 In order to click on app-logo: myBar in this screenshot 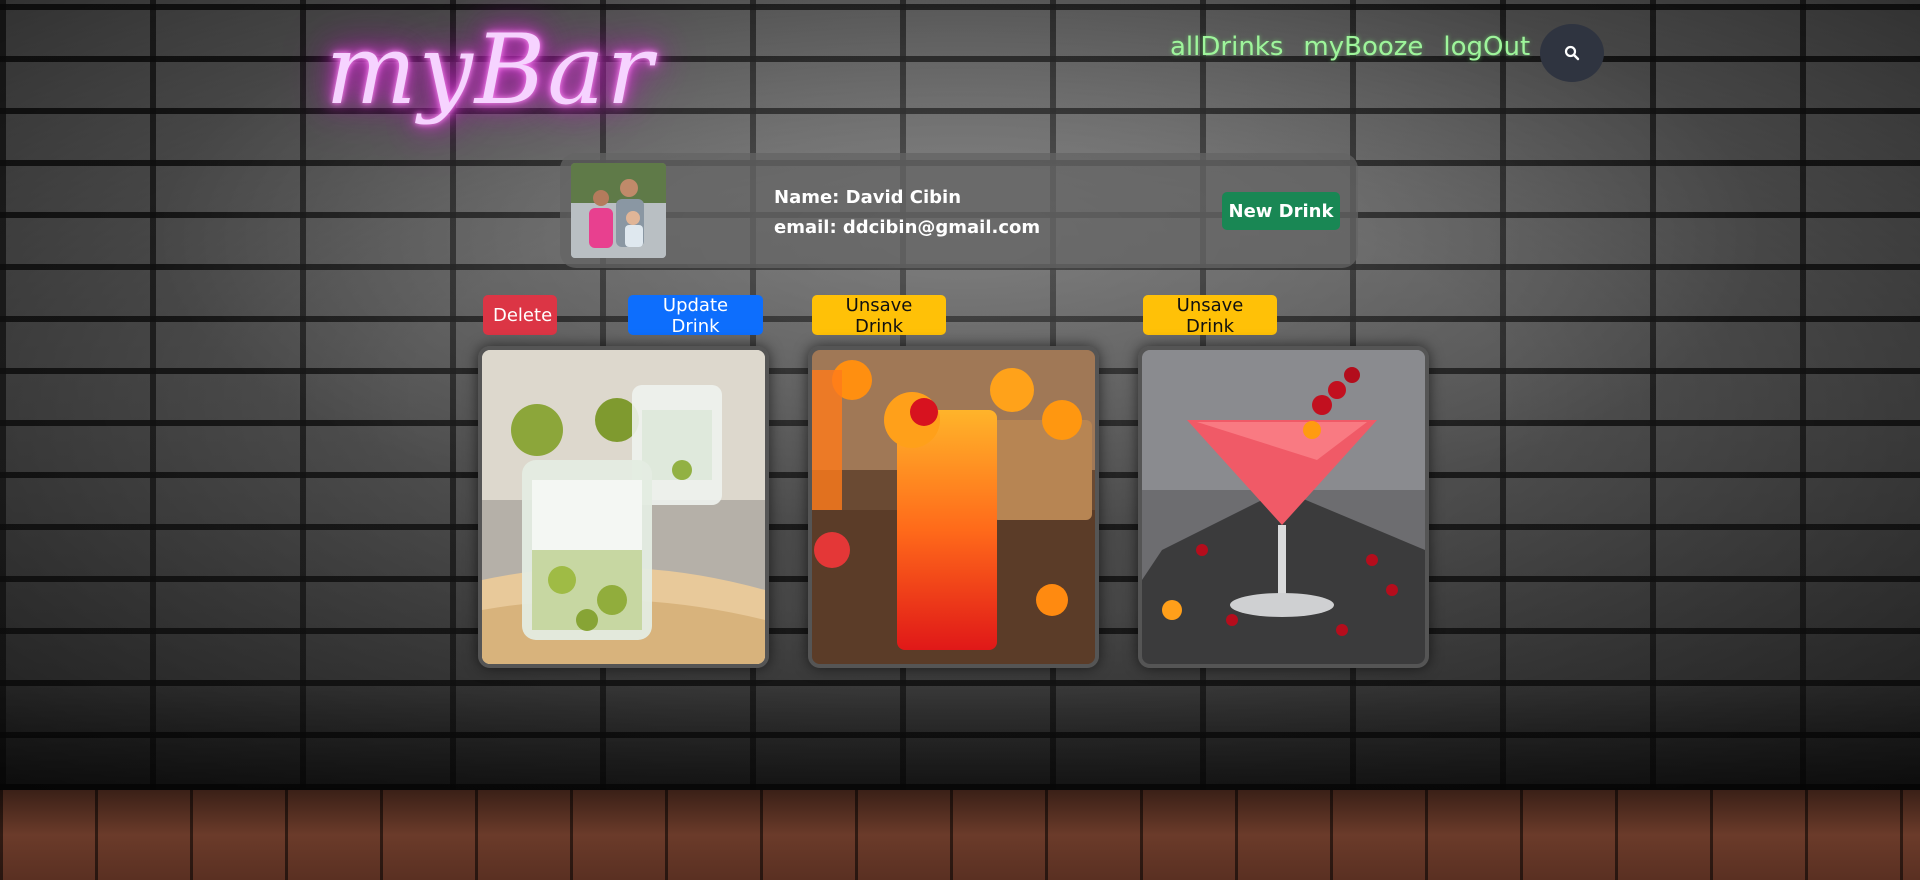, I will do `click(490, 70)`.